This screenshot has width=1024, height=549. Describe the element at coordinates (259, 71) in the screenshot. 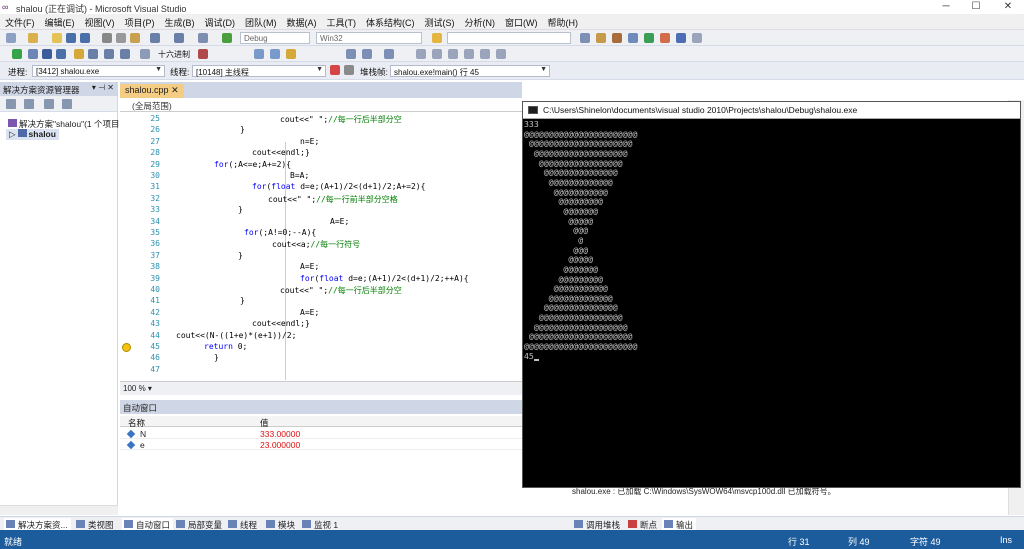

I see `thread-select: [10148] 主线程 ▼` at that location.